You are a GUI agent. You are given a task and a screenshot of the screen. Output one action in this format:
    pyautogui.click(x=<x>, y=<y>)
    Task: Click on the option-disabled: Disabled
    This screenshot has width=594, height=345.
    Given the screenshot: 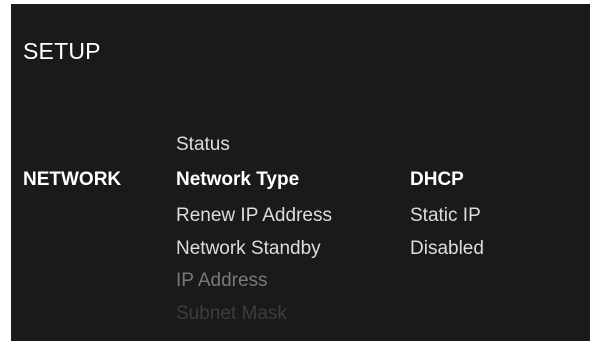 What is the action you would take?
    pyautogui.click(x=447, y=249)
    